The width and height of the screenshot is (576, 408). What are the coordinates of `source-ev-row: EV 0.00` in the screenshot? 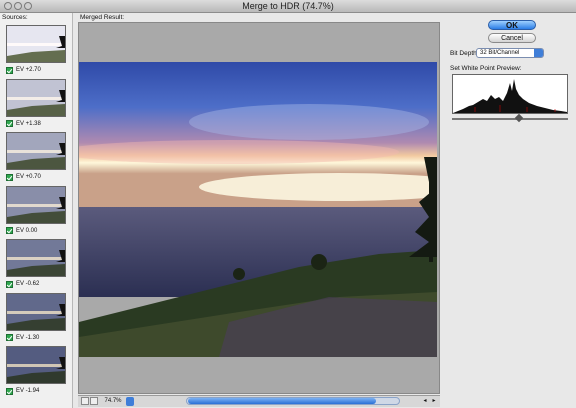 It's located at (21, 231).